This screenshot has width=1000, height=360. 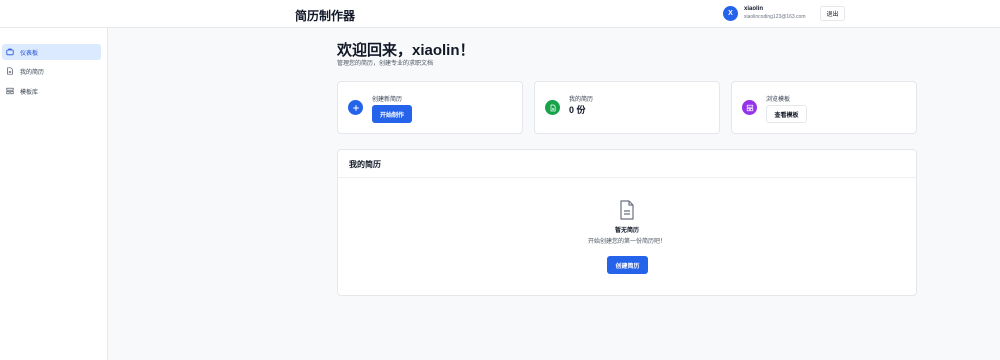 What do you see at coordinates (786, 114) in the screenshot?
I see `view-templates-button: 查看模板` at bounding box center [786, 114].